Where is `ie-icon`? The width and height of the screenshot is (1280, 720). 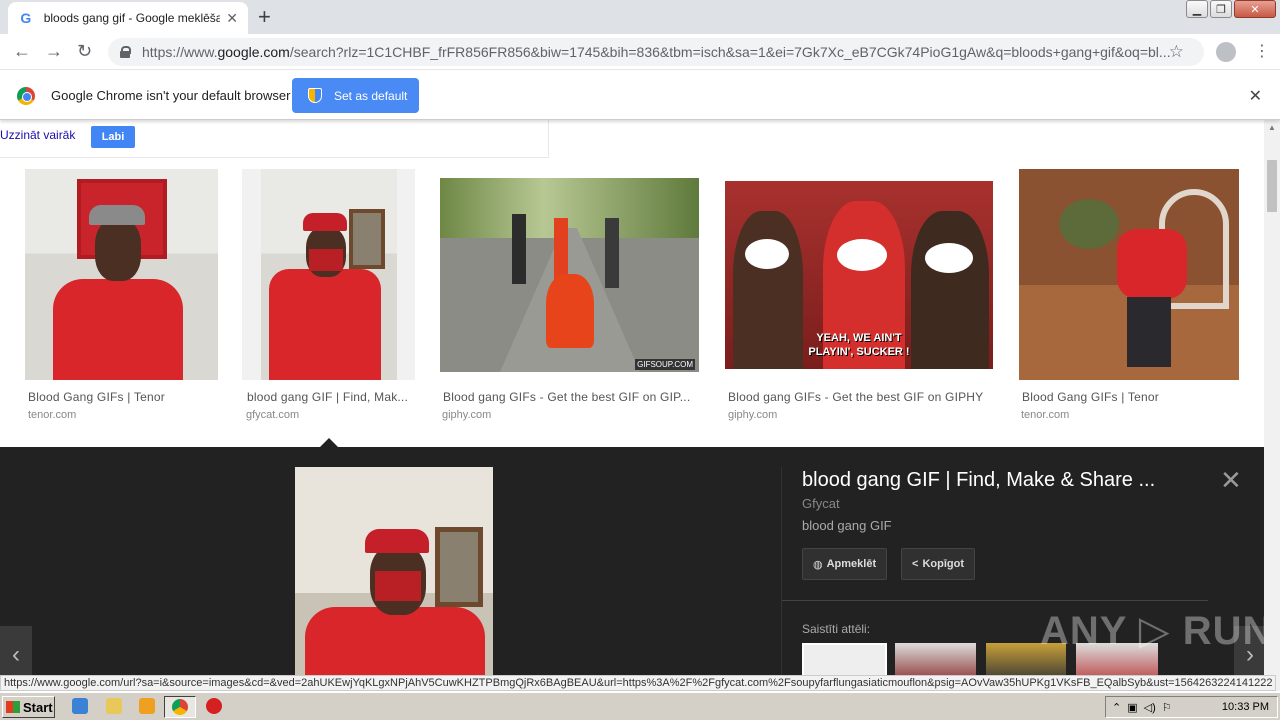
ie-icon is located at coordinates (80, 706).